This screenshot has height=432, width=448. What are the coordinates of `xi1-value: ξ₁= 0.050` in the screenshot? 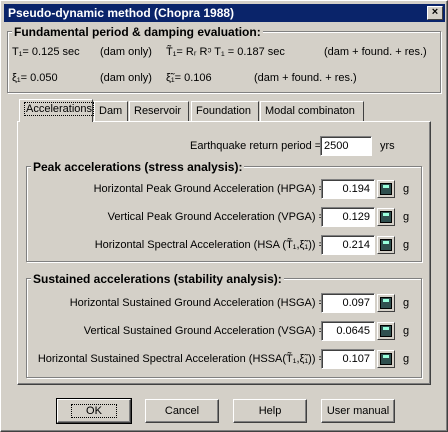 It's located at (35, 78).